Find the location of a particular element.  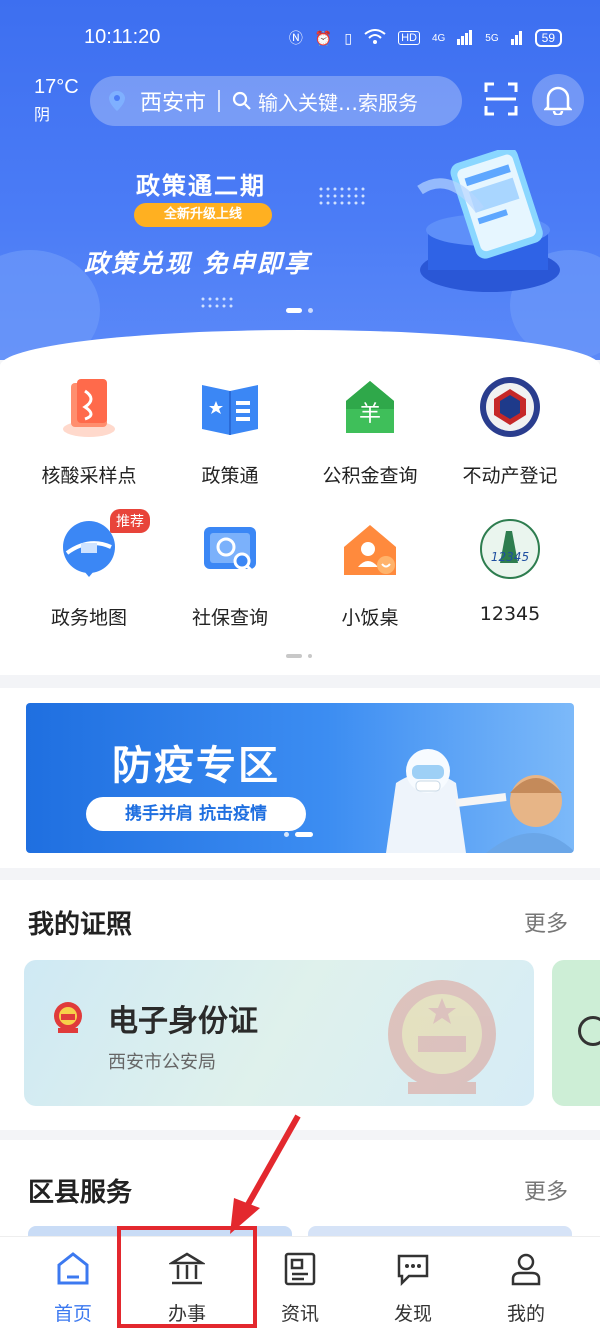

epidemic-banner: 防疫专区 携手并肩 抗击疫情 is located at coordinates (300, 778).